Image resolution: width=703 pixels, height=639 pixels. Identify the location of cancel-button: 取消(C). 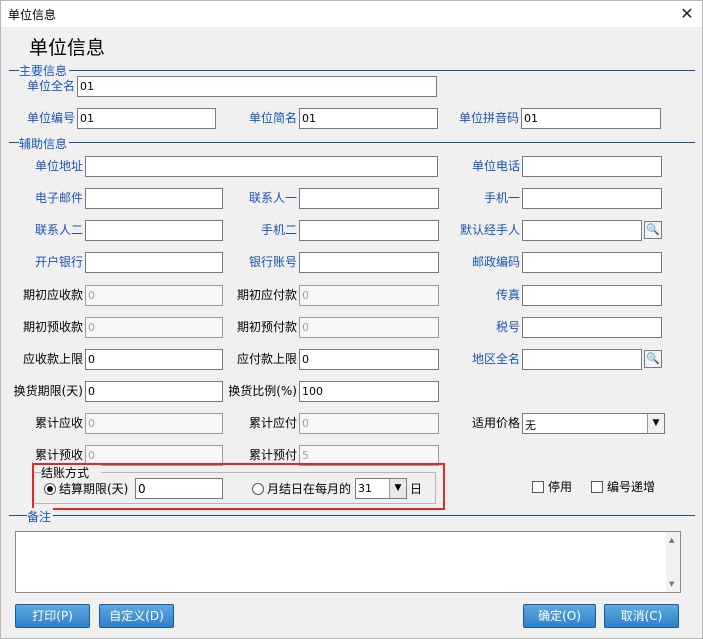
(641, 616).